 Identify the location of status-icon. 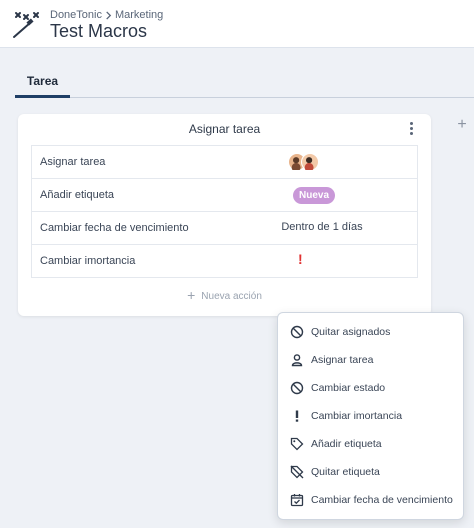
(297, 388).